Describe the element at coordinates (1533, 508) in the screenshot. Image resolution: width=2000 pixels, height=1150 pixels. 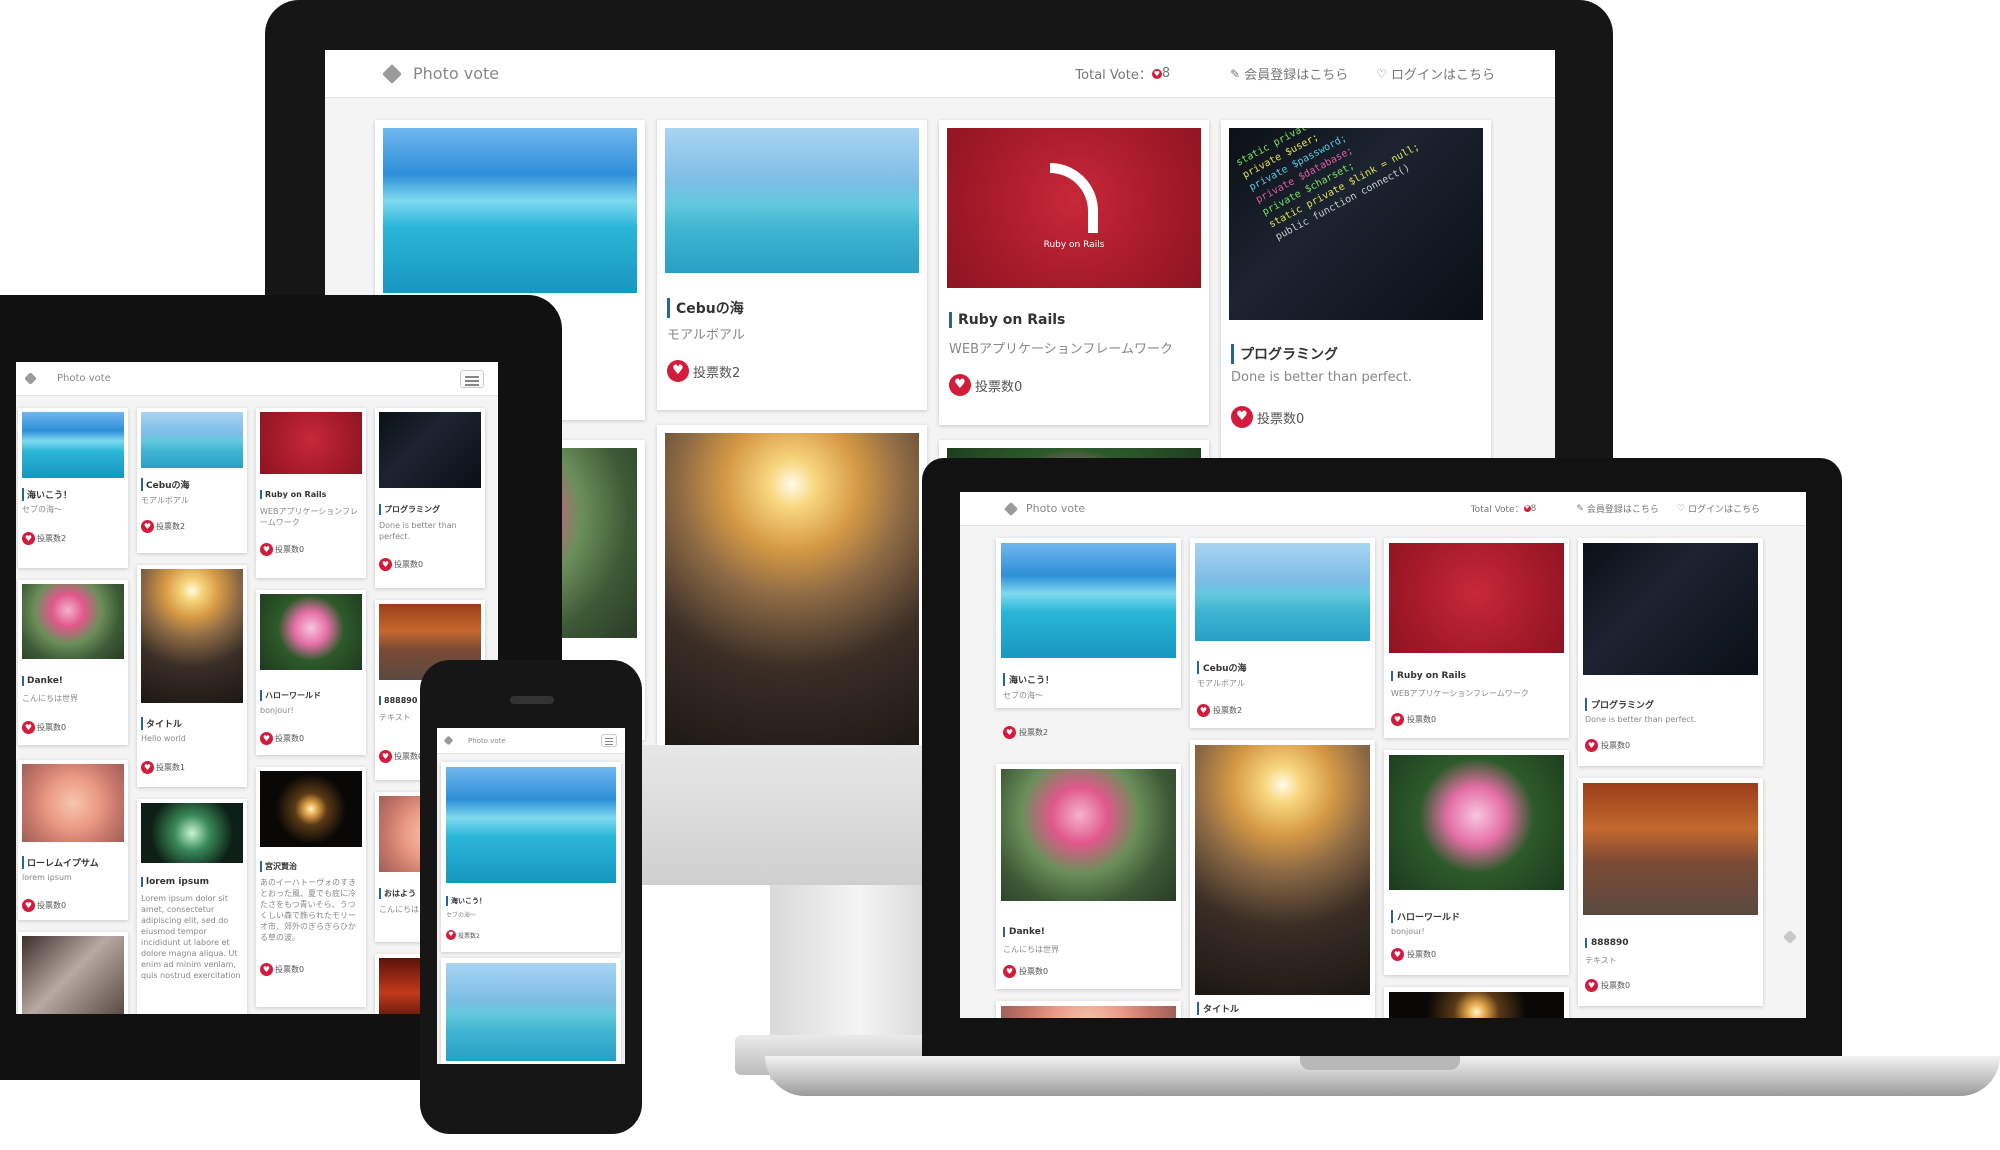
I see `total-vote-count: 8` at that location.